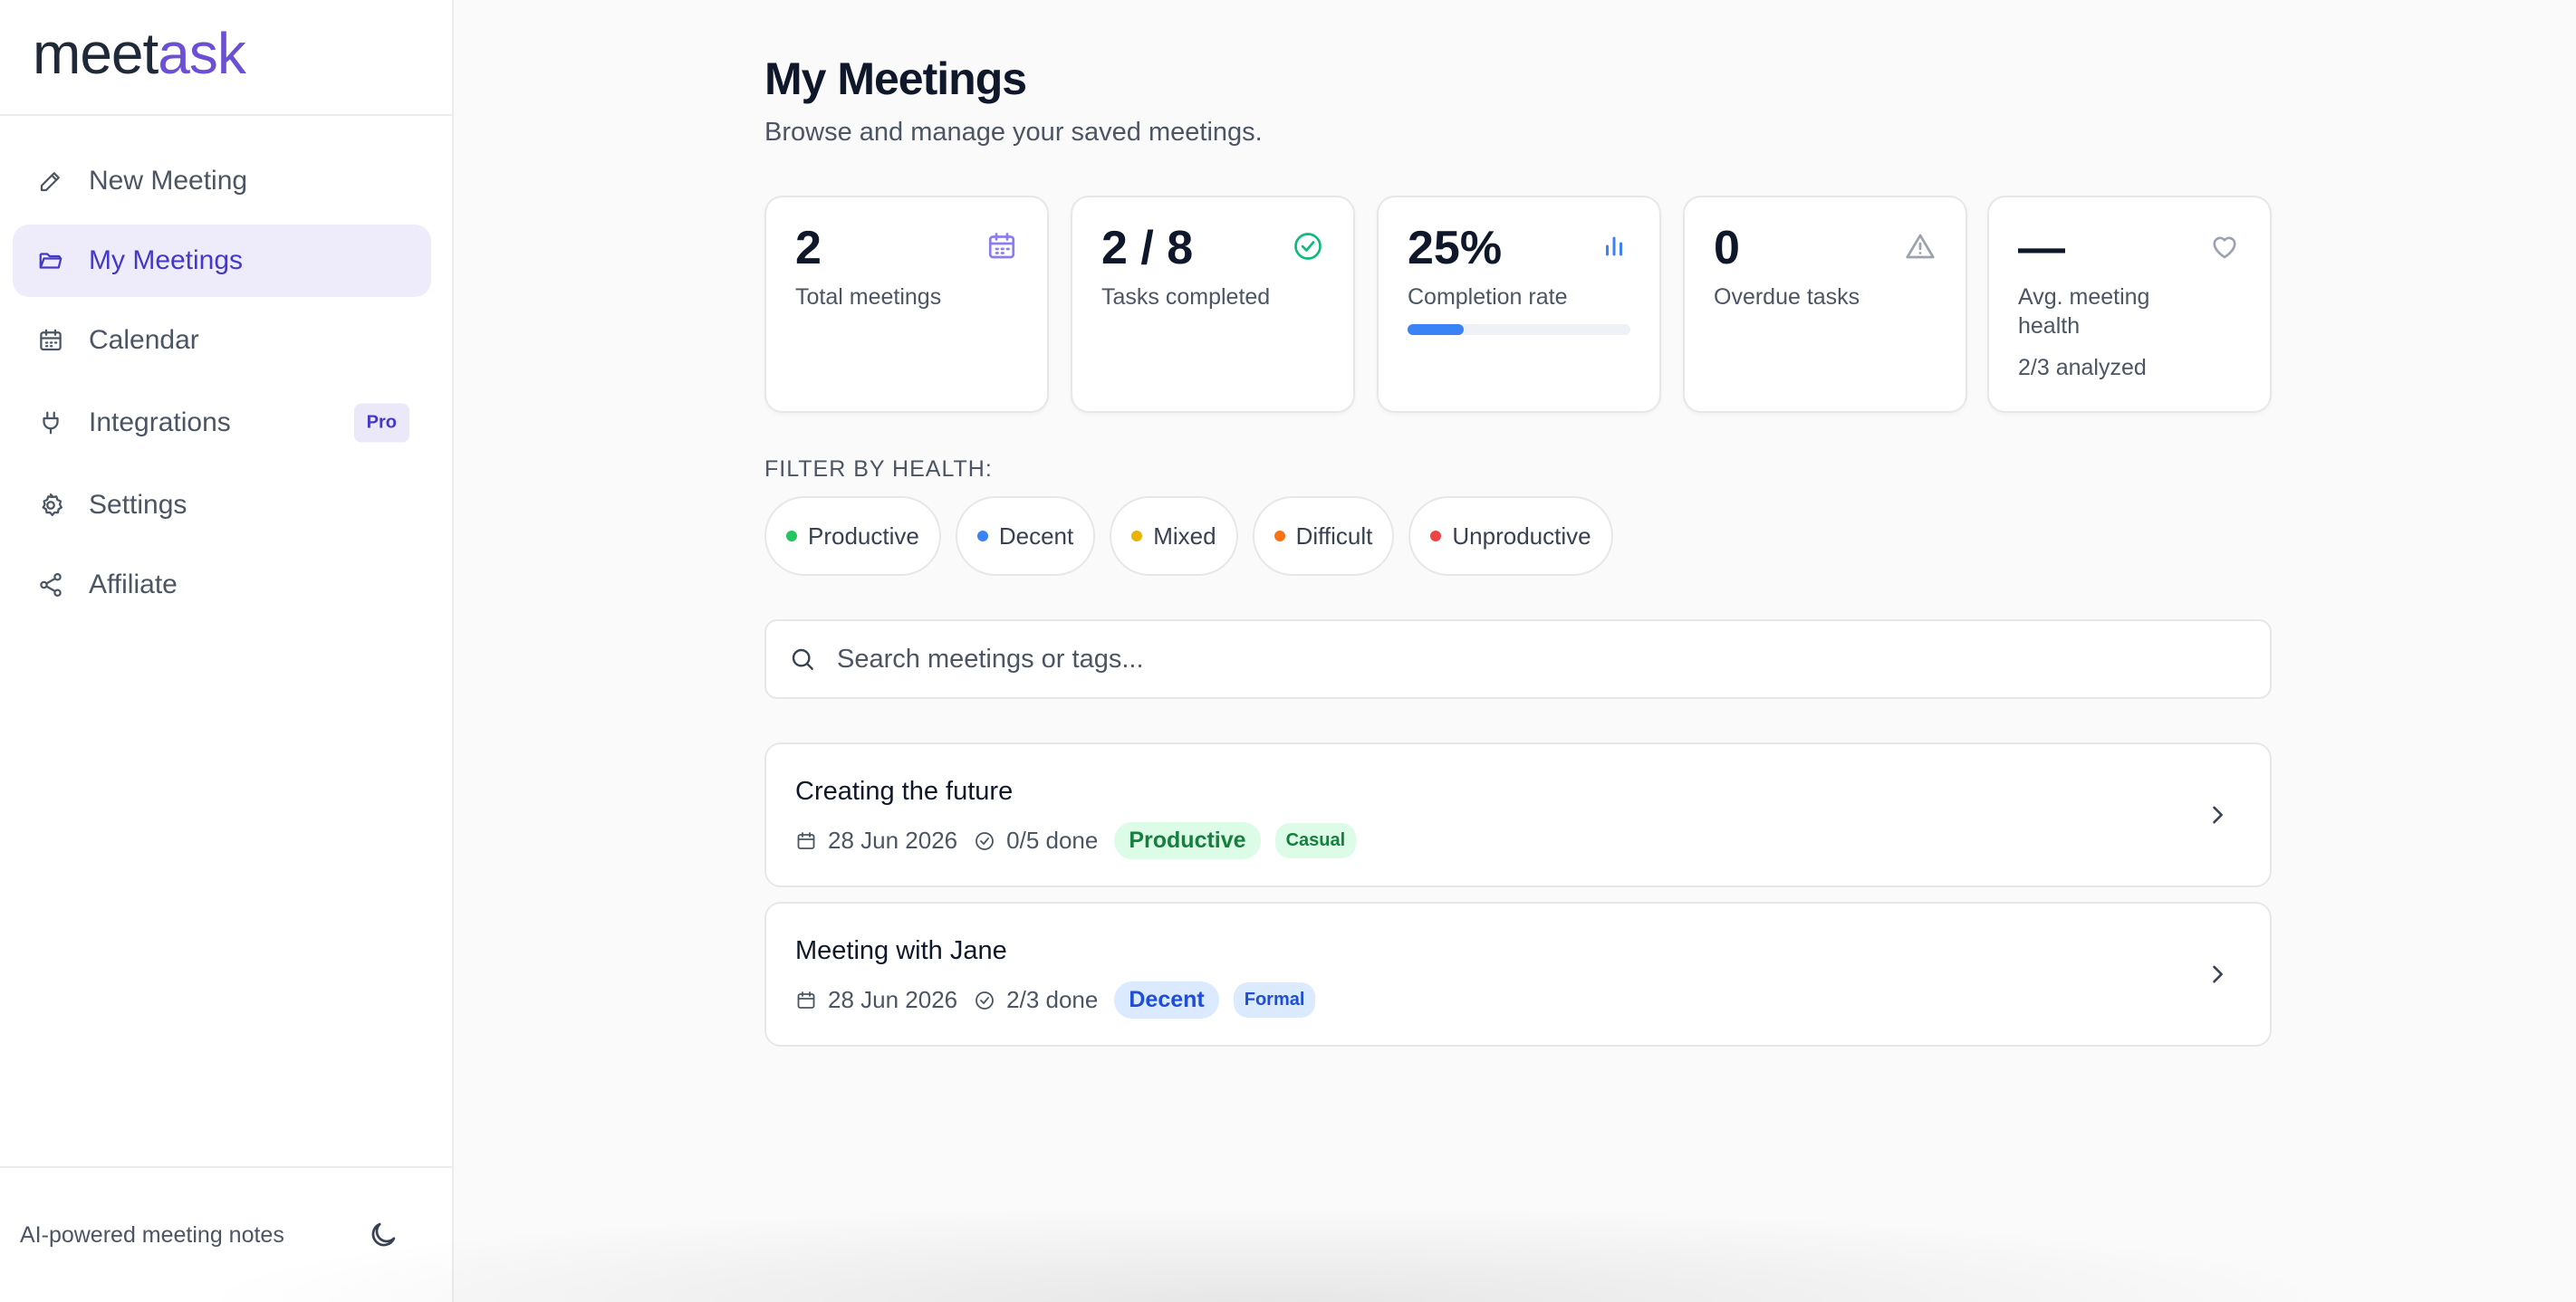 The height and width of the screenshot is (1302, 2576). I want to click on filter-chip-decent: Decent, so click(1025, 536).